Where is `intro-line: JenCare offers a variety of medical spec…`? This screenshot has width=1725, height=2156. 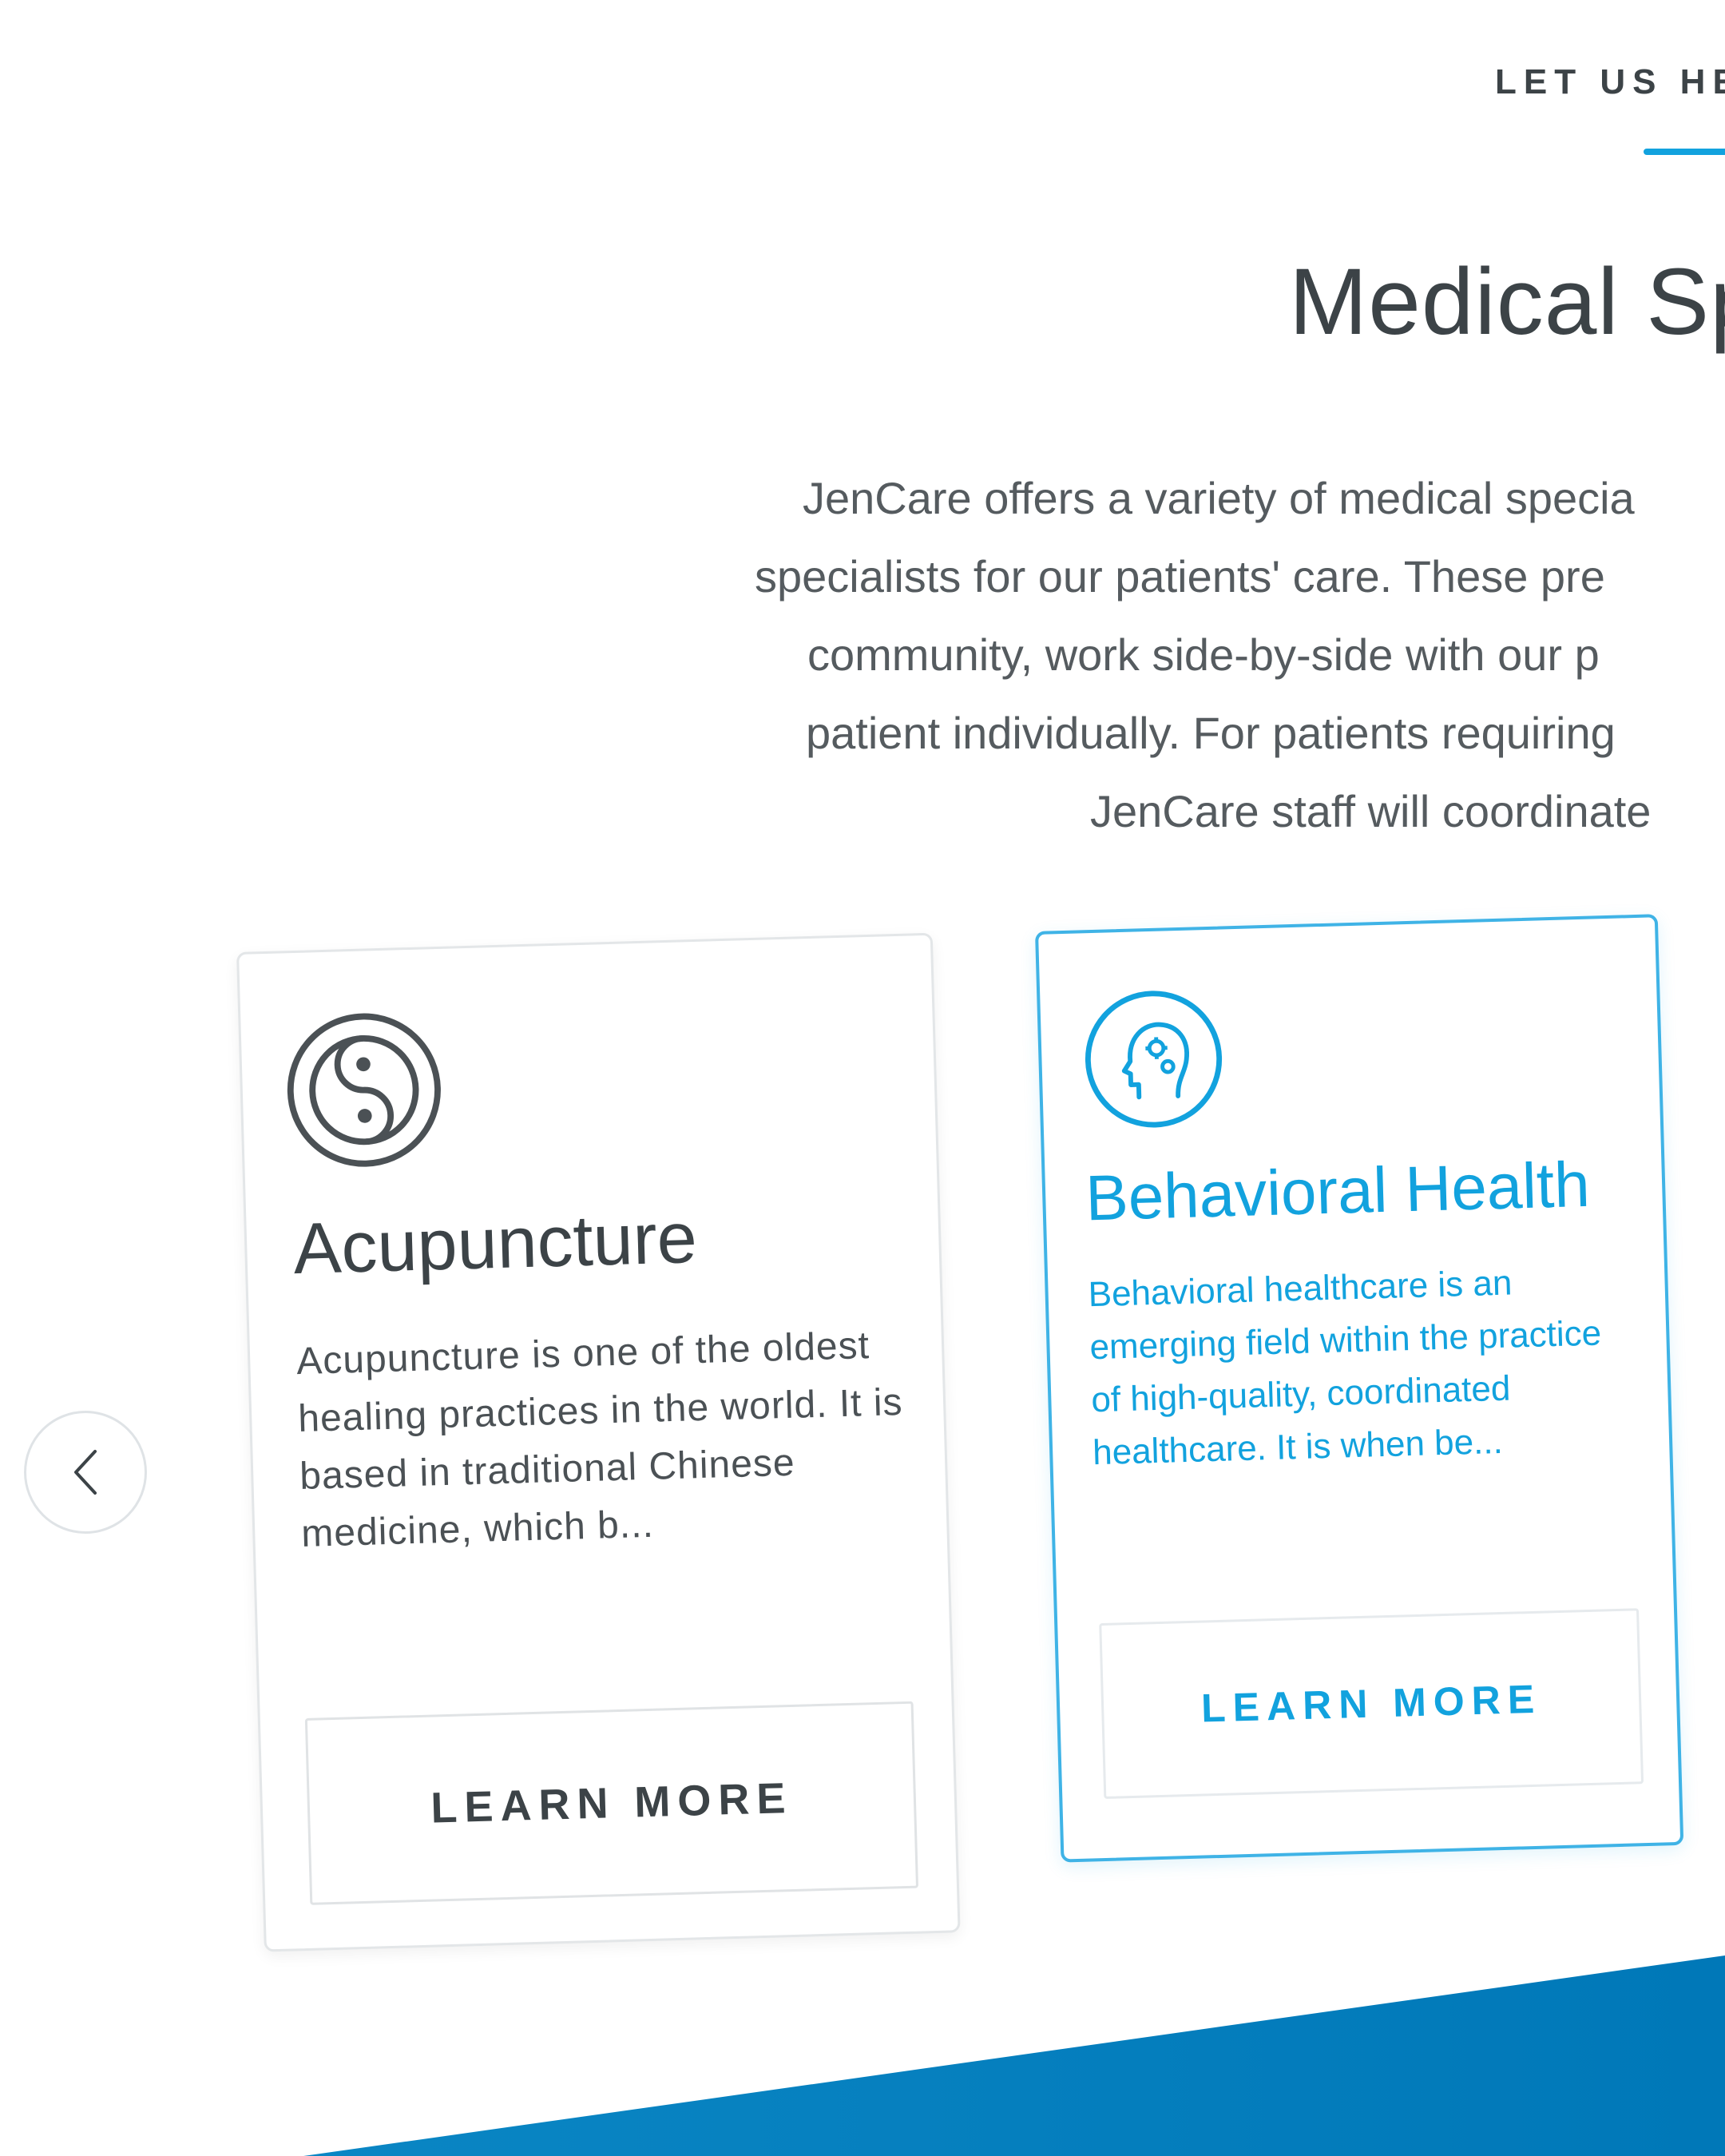 intro-line: JenCare offers a variety of medical spec… is located at coordinates (1219, 498).